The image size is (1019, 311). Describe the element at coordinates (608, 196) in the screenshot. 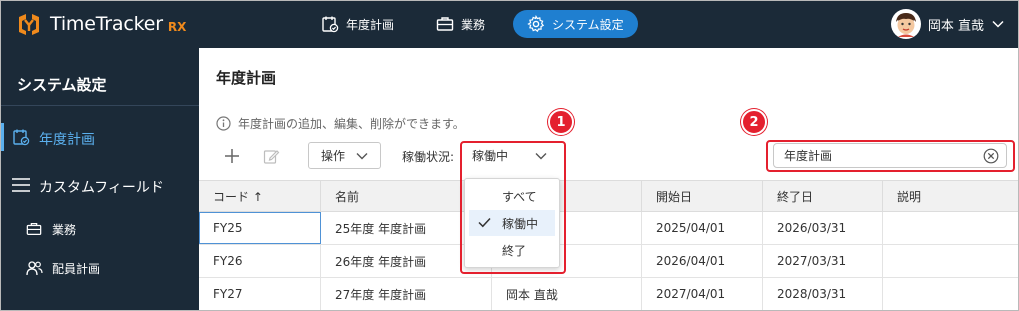

I see `table-header: コード ↑ 名前 開始日 終了日 説明` at that location.